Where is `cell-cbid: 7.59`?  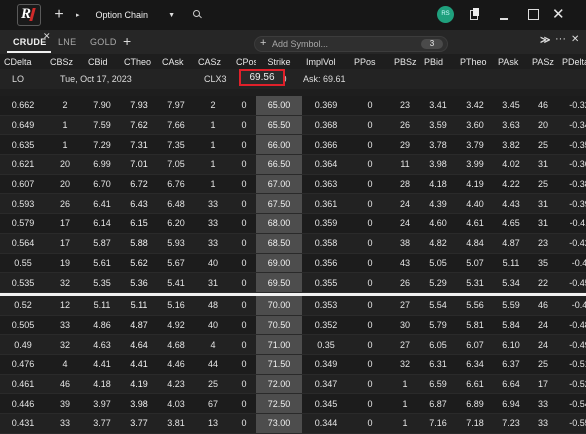
cell-cbid: 7.59 is located at coordinates (102, 125).